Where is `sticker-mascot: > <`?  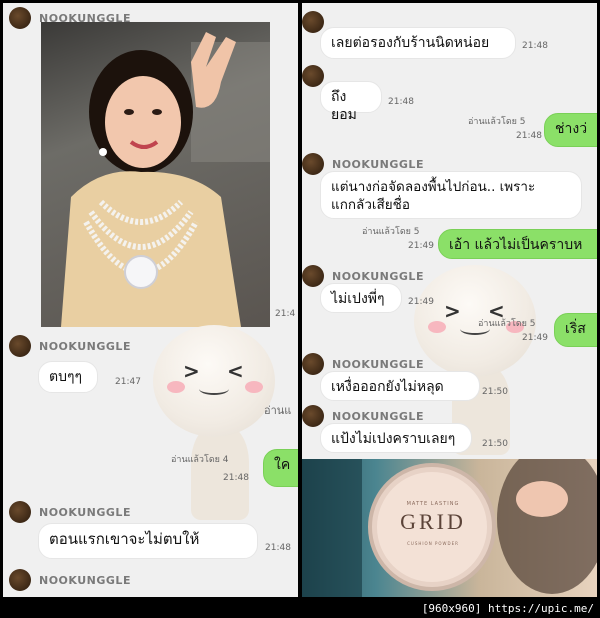
sticker-mascot: > < is located at coordinates (218, 425).